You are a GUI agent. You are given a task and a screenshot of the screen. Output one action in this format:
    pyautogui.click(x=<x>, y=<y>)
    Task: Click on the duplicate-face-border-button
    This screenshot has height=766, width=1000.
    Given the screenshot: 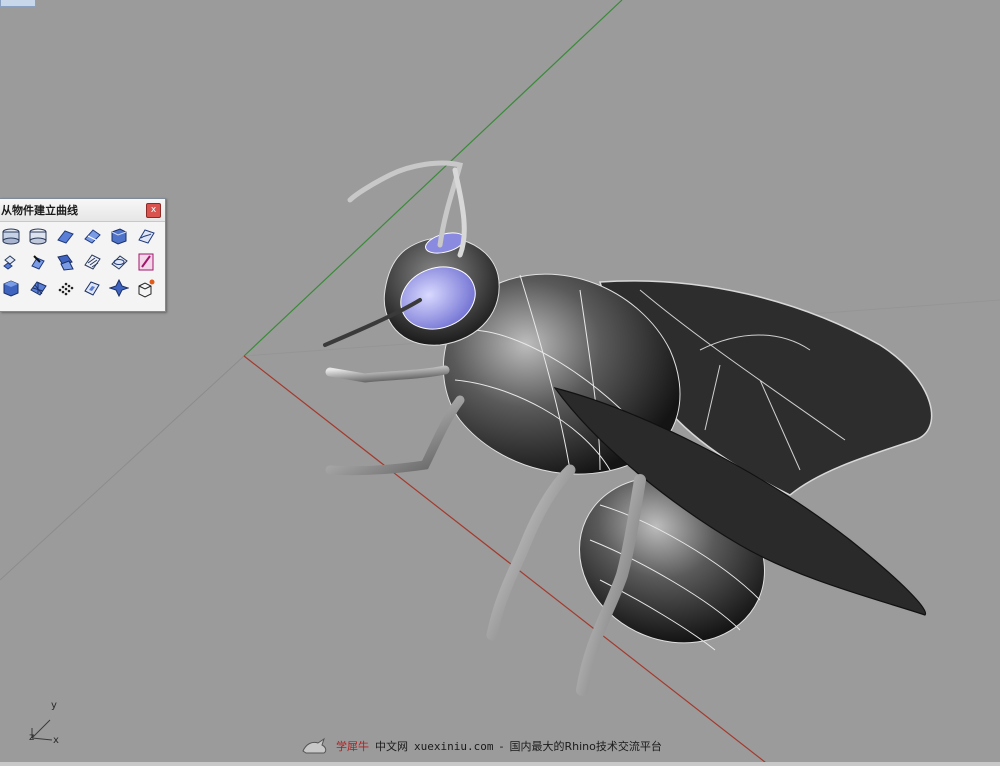 What is the action you would take?
    pyautogui.click(x=65, y=236)
    